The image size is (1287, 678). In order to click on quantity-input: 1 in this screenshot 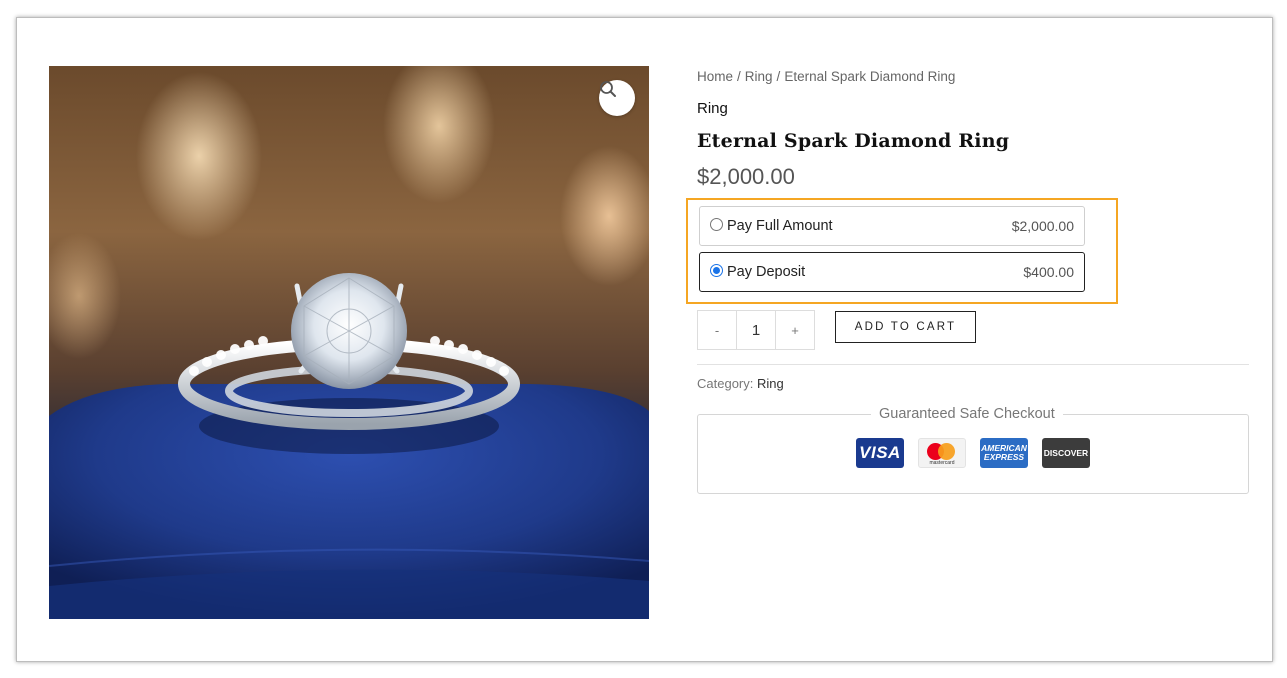, I will do `click(756, 330)`.